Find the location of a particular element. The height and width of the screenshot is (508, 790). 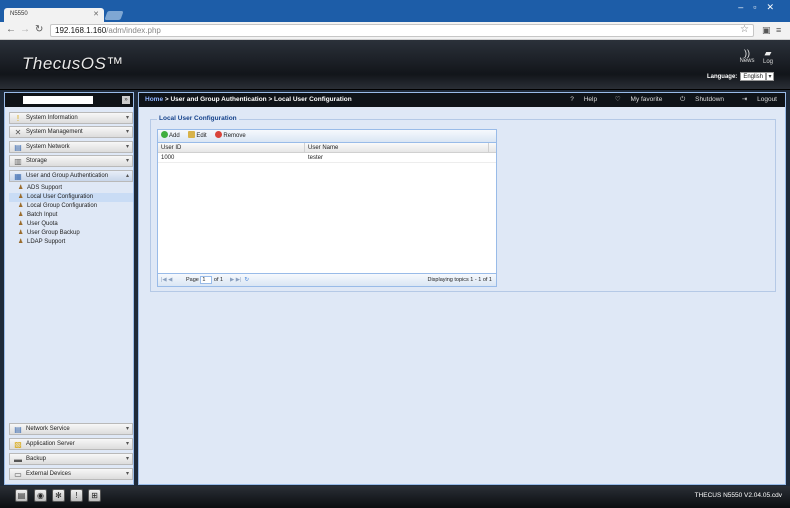

add-user-button: Add is located at coordinates (170, 136).